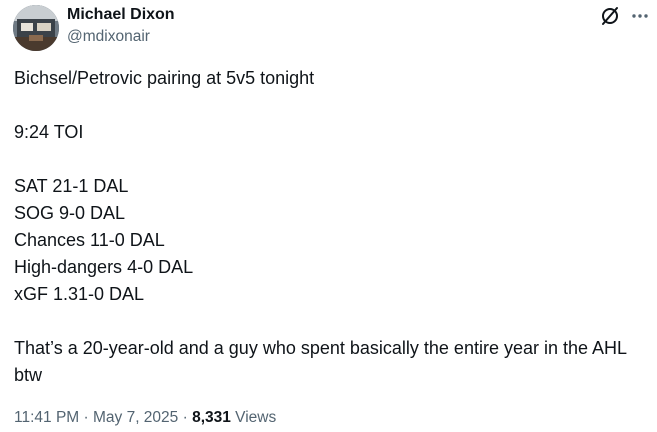 The height and width of the screenshot is (432, 657). What do you see at coordinates (108, 37) in the screenshot?
I see `author-handle: @mdixonair` at bounding box center [108, 37].